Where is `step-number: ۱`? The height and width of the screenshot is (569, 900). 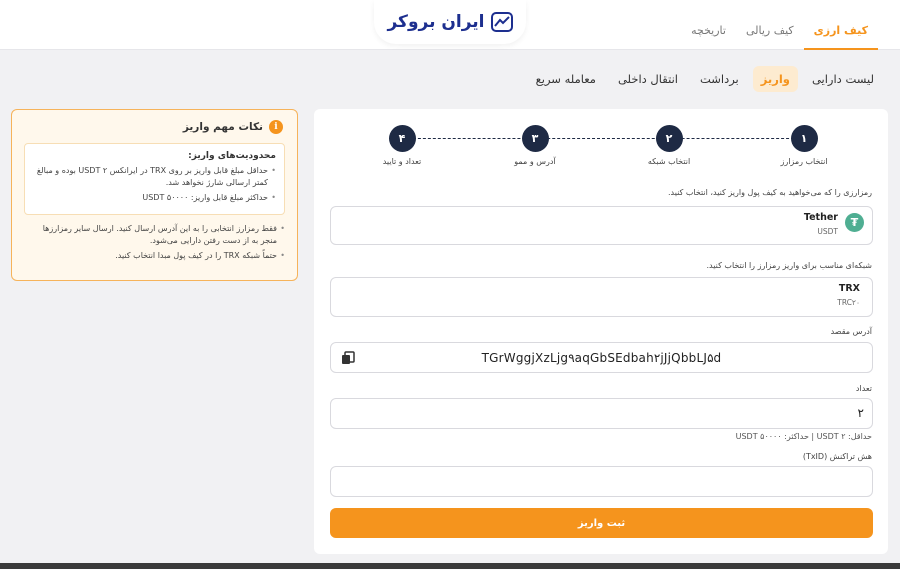 step-number: ۱ is located at coordinates (804, 138).